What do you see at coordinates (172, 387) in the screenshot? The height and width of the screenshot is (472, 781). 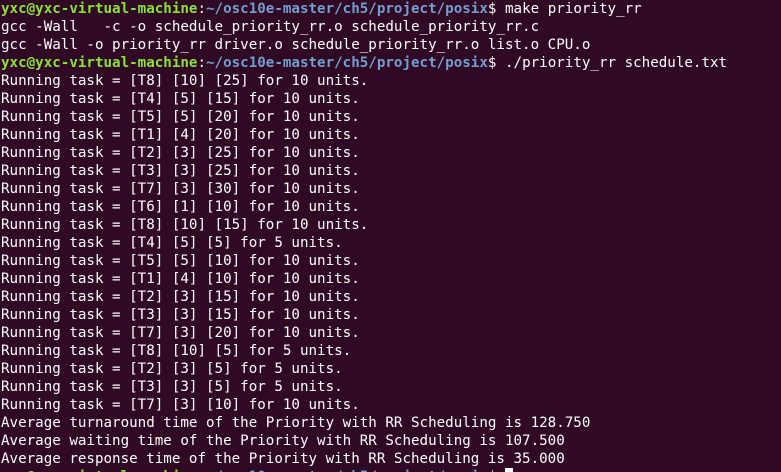 I see `run-output-line: Running task = [T3] [3] [5] for 5 units.` at bounding box center [172, 387].